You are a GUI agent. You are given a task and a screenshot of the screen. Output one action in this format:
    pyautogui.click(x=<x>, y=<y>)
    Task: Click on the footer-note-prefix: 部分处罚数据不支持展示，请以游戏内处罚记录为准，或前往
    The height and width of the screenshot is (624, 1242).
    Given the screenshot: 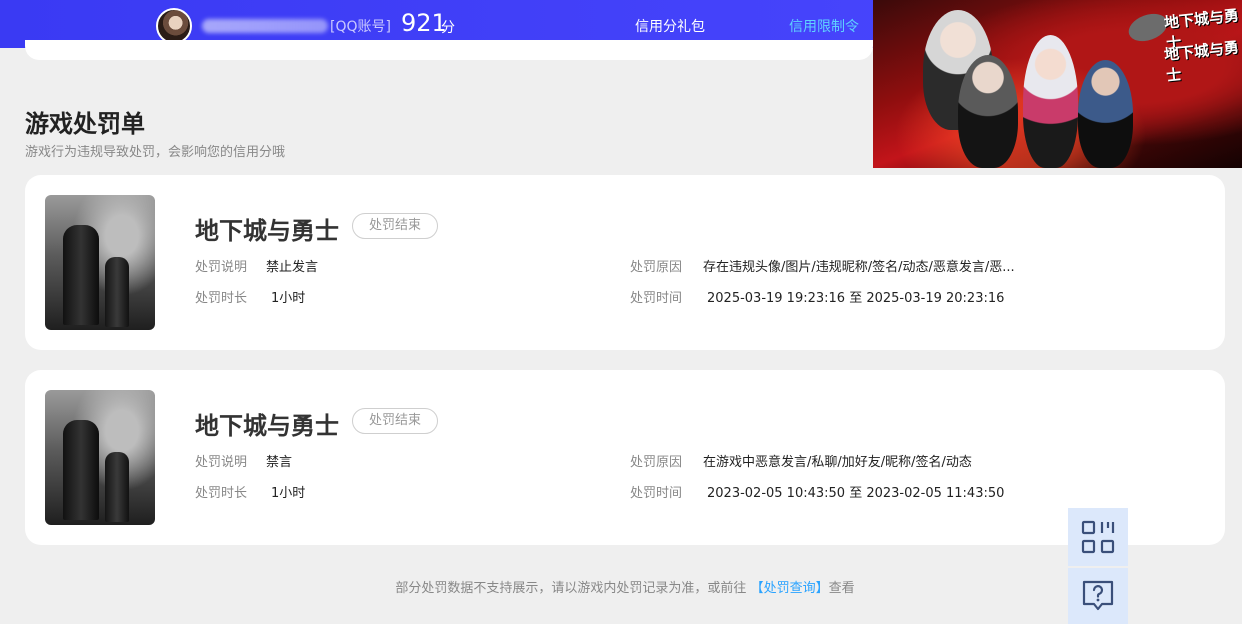 What is the action you would take?
    pyautogui.click(x=571, y=588)
    